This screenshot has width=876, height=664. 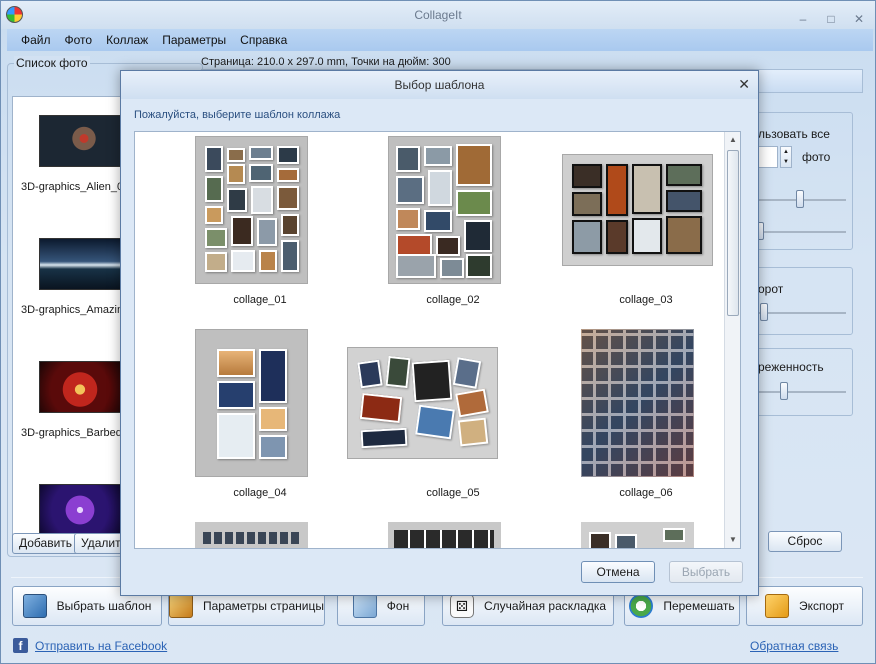 What do you see at coordinates (263, 40) in the screenshot?
I see `menu-help: Справка` at bounding box center [263, 40].